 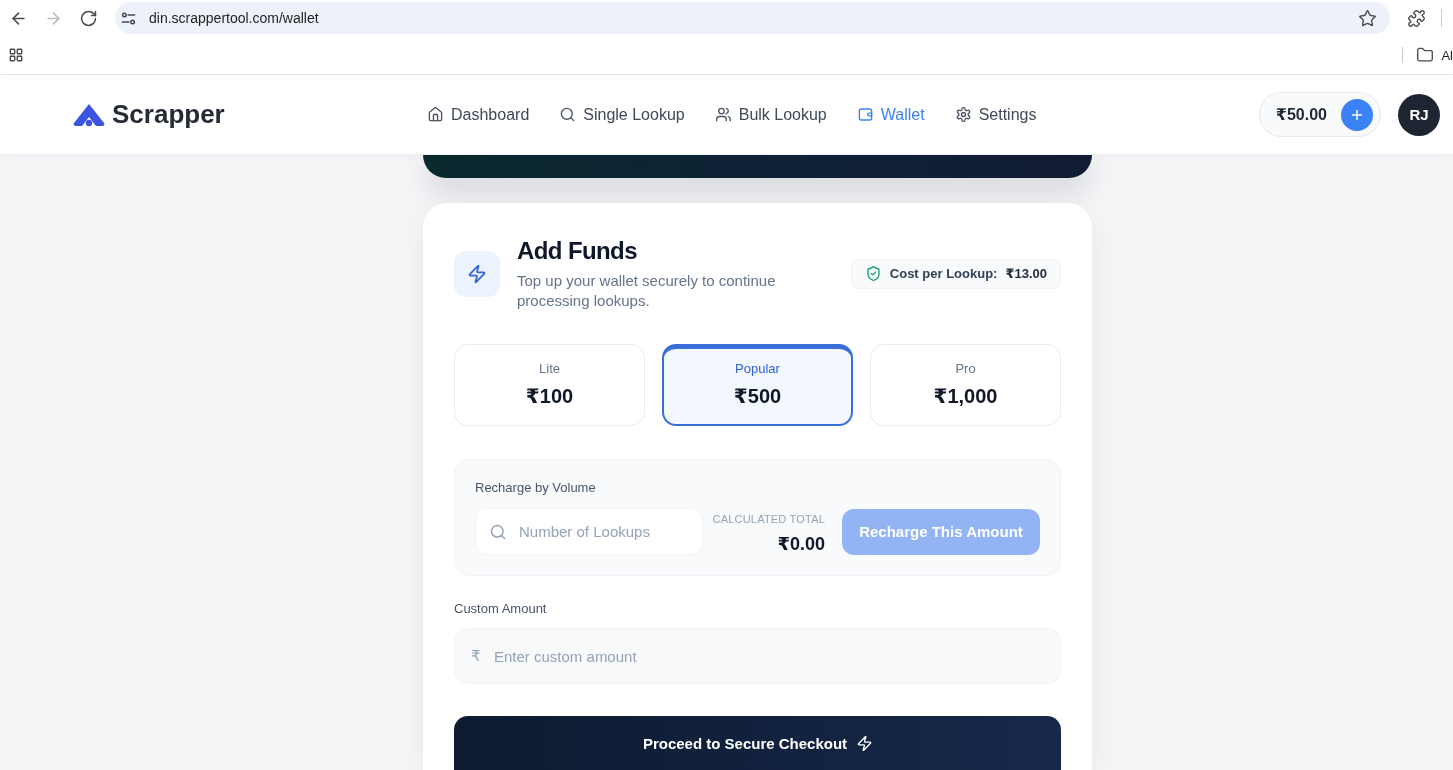 I want to click on address-bar: din.scrappertool.com/wallet, so click(x=752, y=18).